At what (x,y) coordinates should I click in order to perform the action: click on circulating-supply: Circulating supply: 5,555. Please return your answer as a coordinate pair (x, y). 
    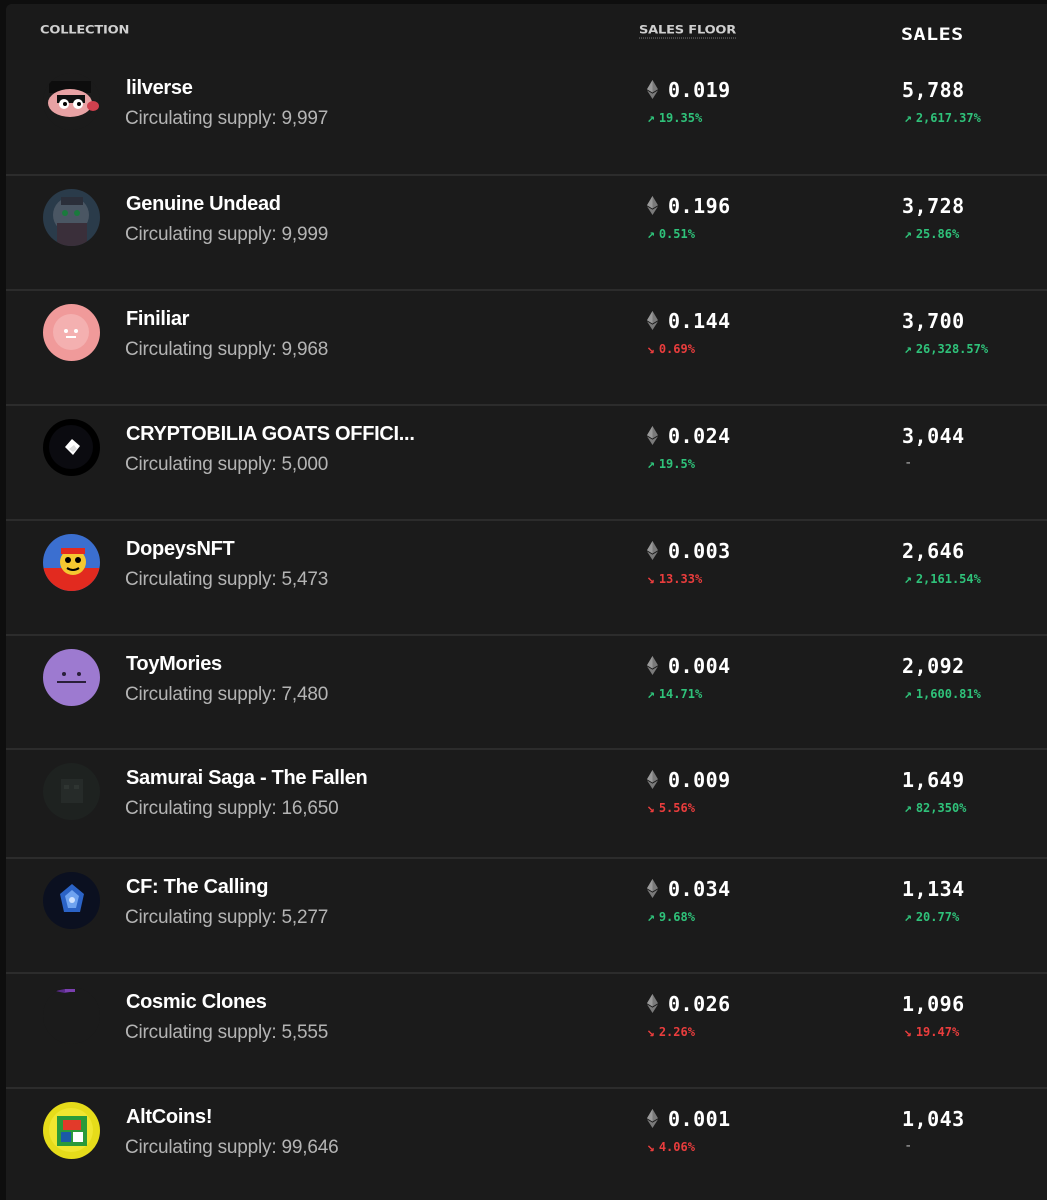
    Looking at the image, I should click on (227, 1032).